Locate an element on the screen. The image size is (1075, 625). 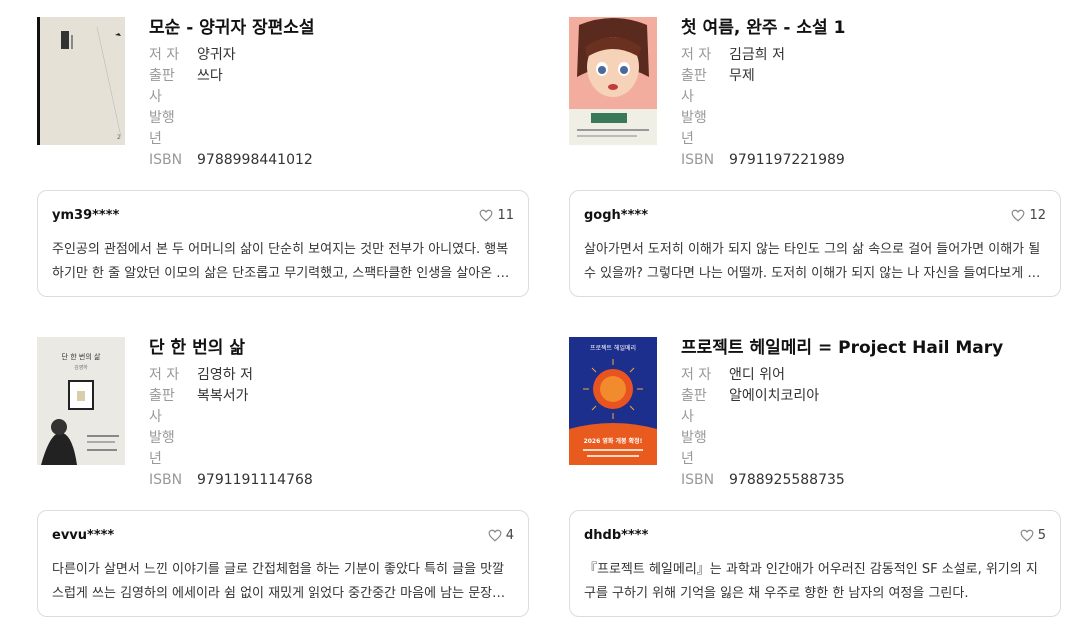
like-button: 5 is located at coordinates (1033, 535).